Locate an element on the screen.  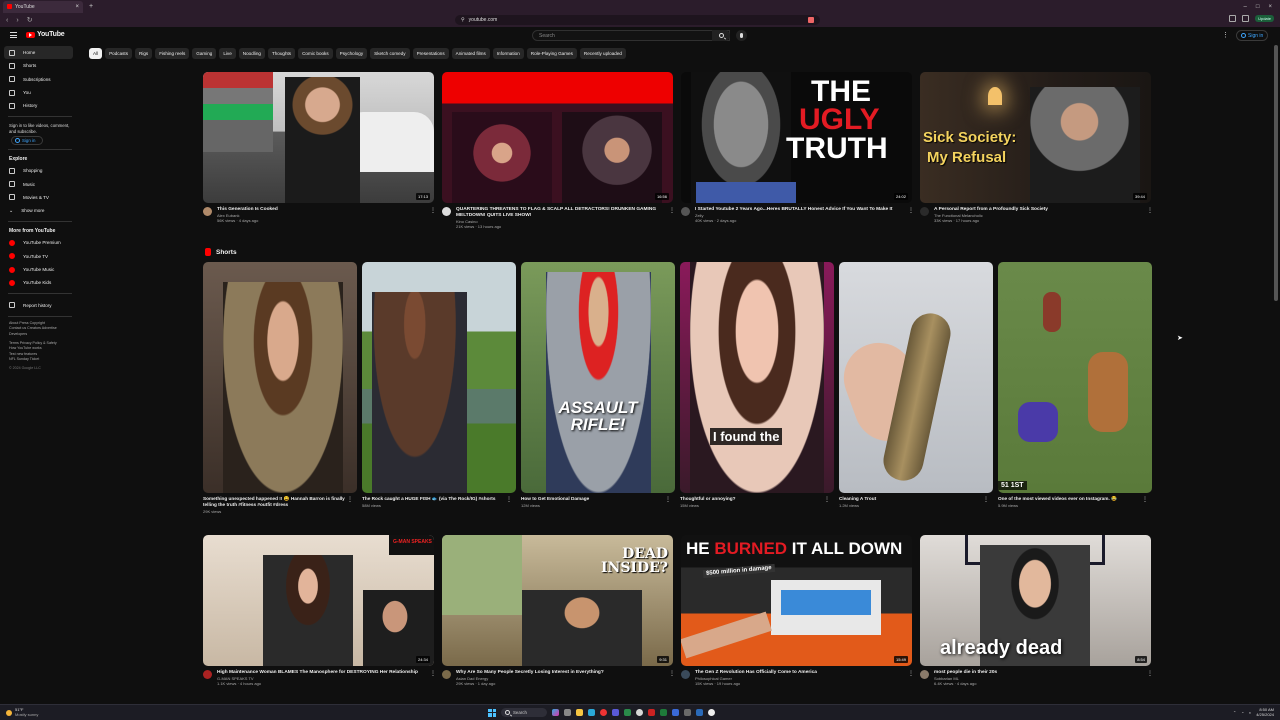
chip-fishing-reels: Fishing reels is located at coordinates (172, 53).